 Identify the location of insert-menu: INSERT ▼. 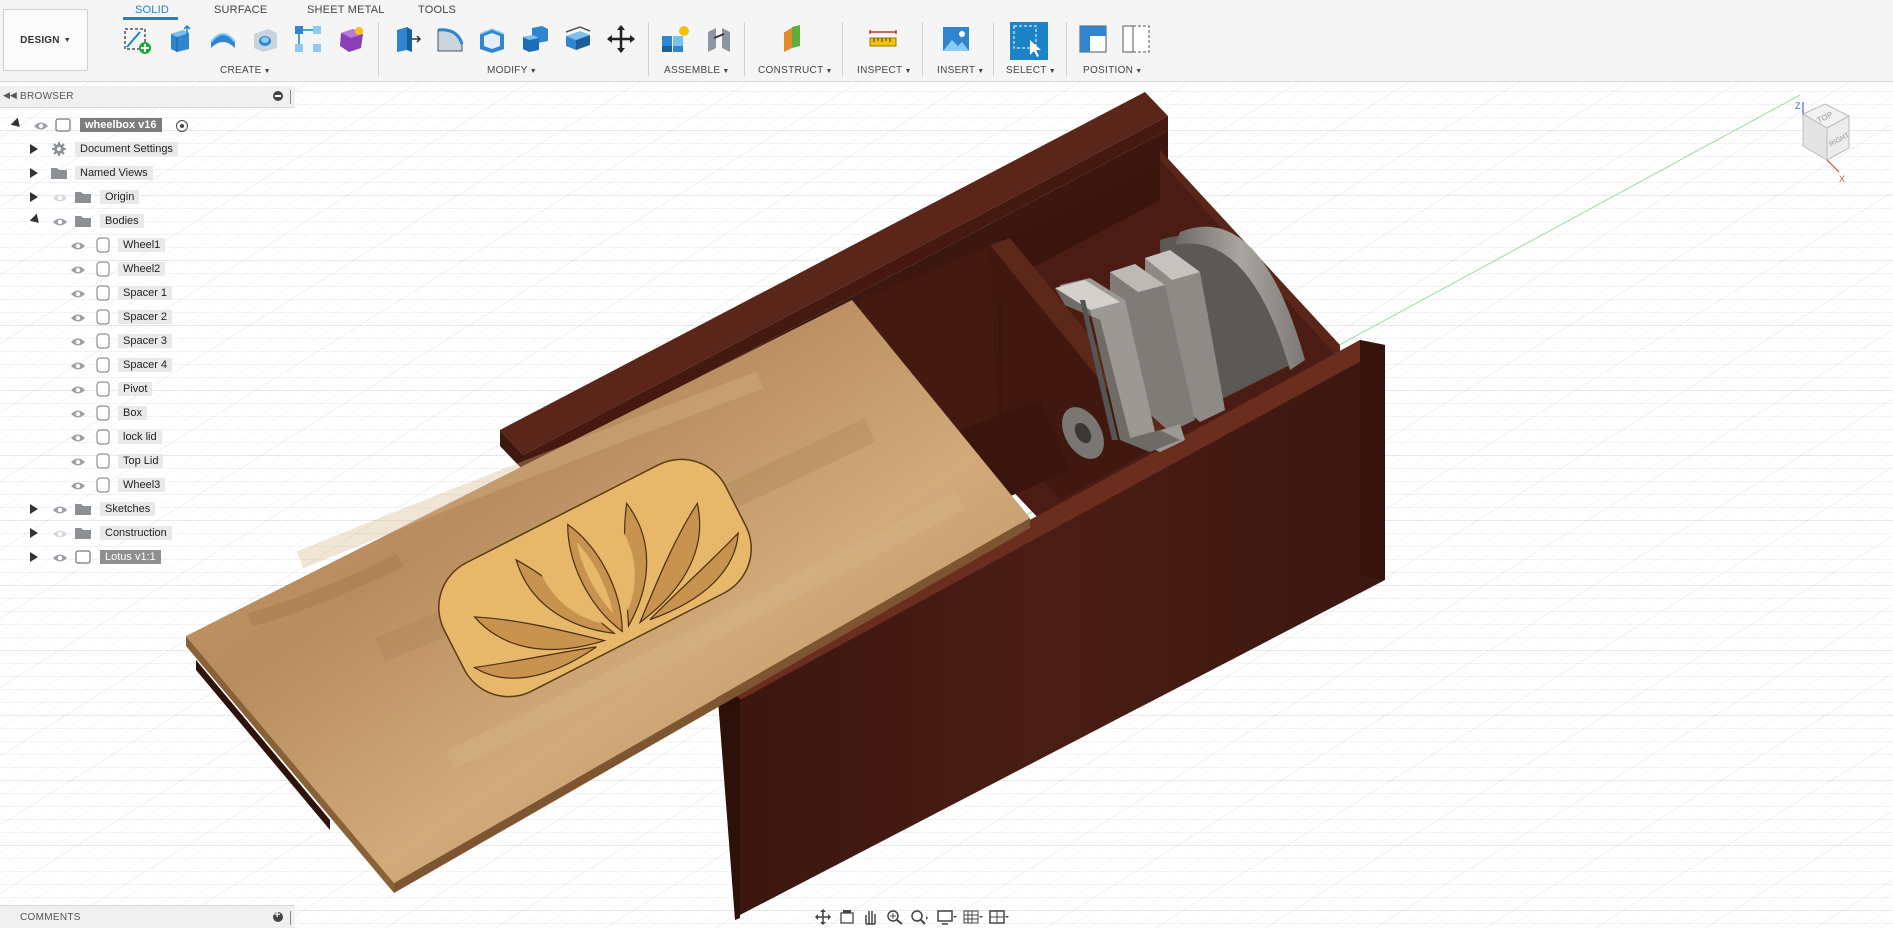
(961, 70).